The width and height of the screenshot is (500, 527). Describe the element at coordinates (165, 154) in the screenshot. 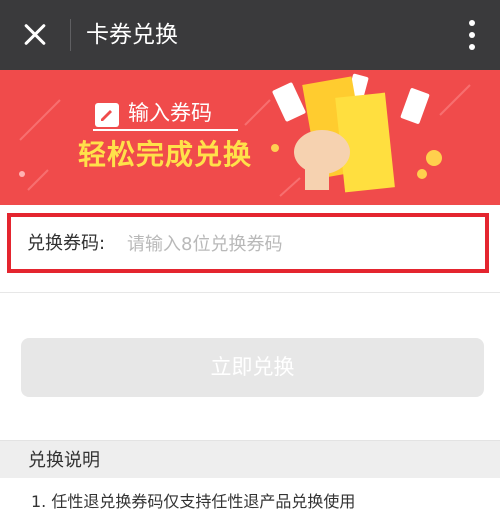

I see `banner-slogan: 轻松完成兑换` at that location.